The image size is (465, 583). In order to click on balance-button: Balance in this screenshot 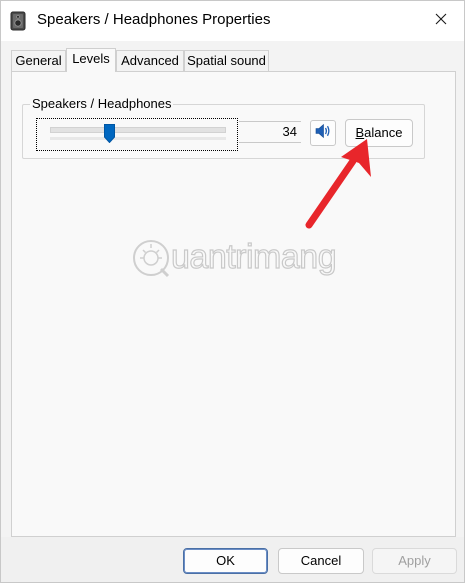, I will do `click(379, 133)`.